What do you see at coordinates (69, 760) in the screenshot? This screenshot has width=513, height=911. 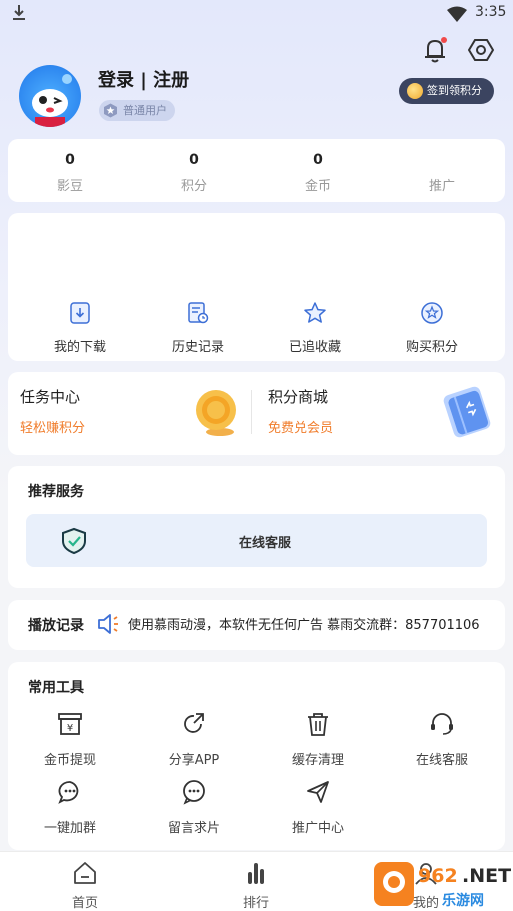 I see `tool-label: 金币提现` at bounding box center [69, 760].